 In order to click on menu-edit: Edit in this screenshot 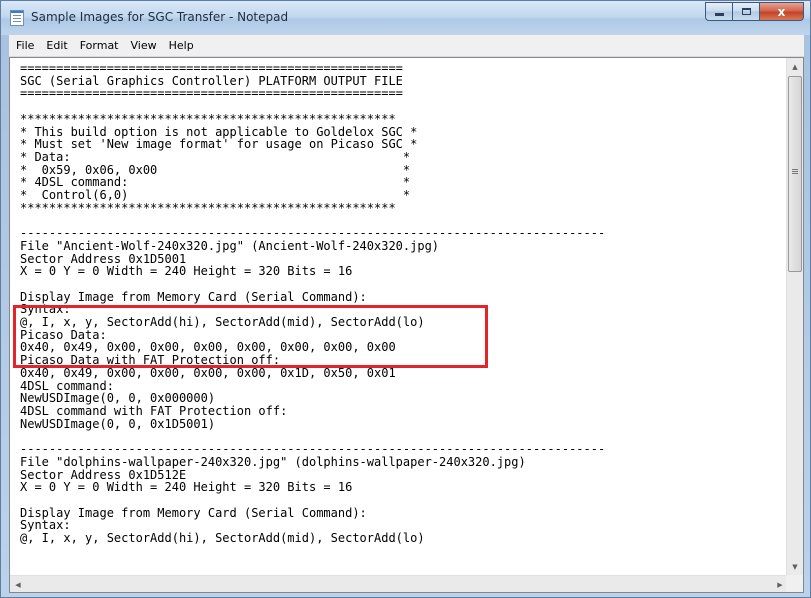, I will do `click(56, 45)`.